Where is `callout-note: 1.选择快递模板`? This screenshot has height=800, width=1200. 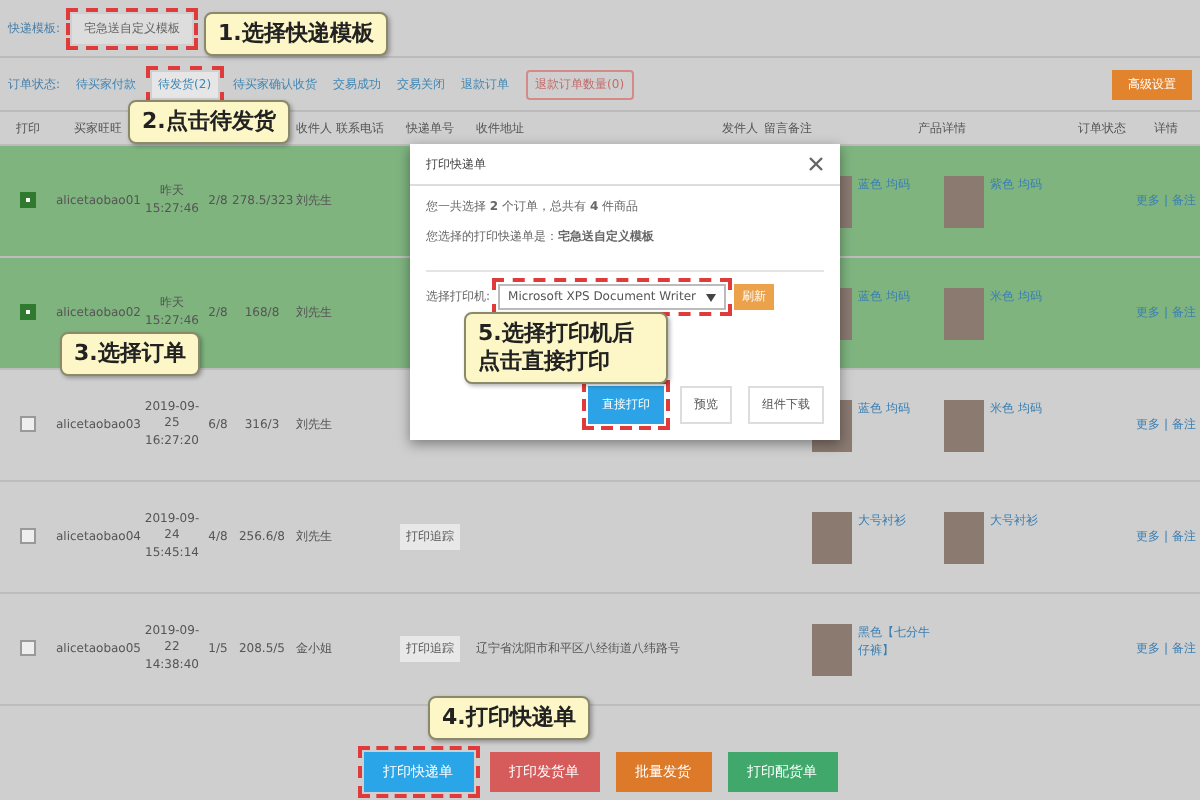
callout-note: 1.选择快递模板 is located at coordinates (296, 34).